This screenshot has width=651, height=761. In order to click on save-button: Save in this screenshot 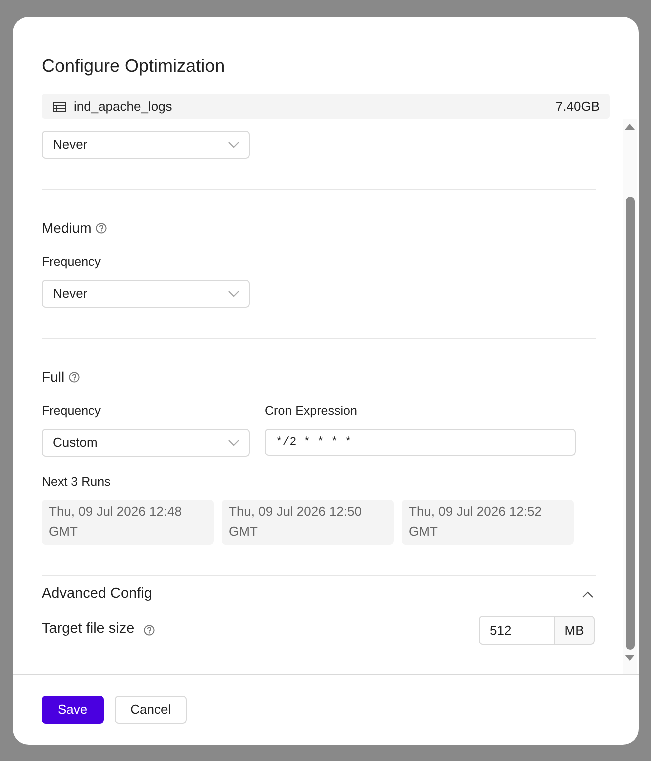, I will do `click(73, 710)`.